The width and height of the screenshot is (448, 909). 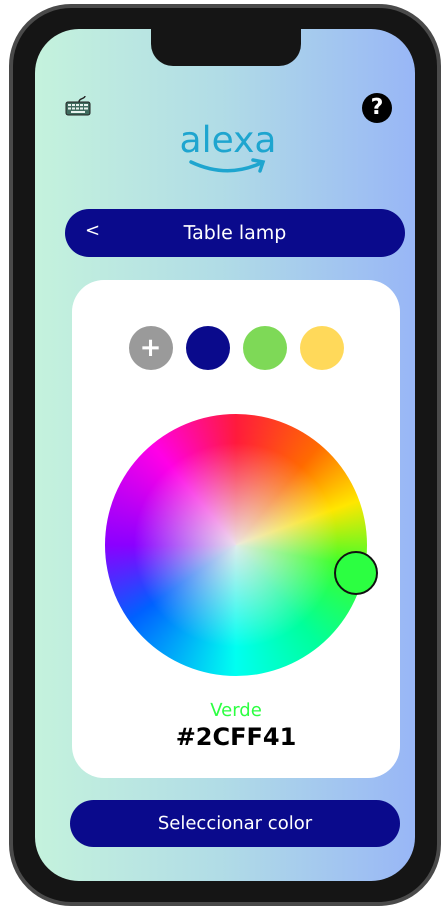 What do you see at coordinates (236, 737) in the screenshot?
I see `color-hex: #2CFF41` at bounding box center [236, 737].